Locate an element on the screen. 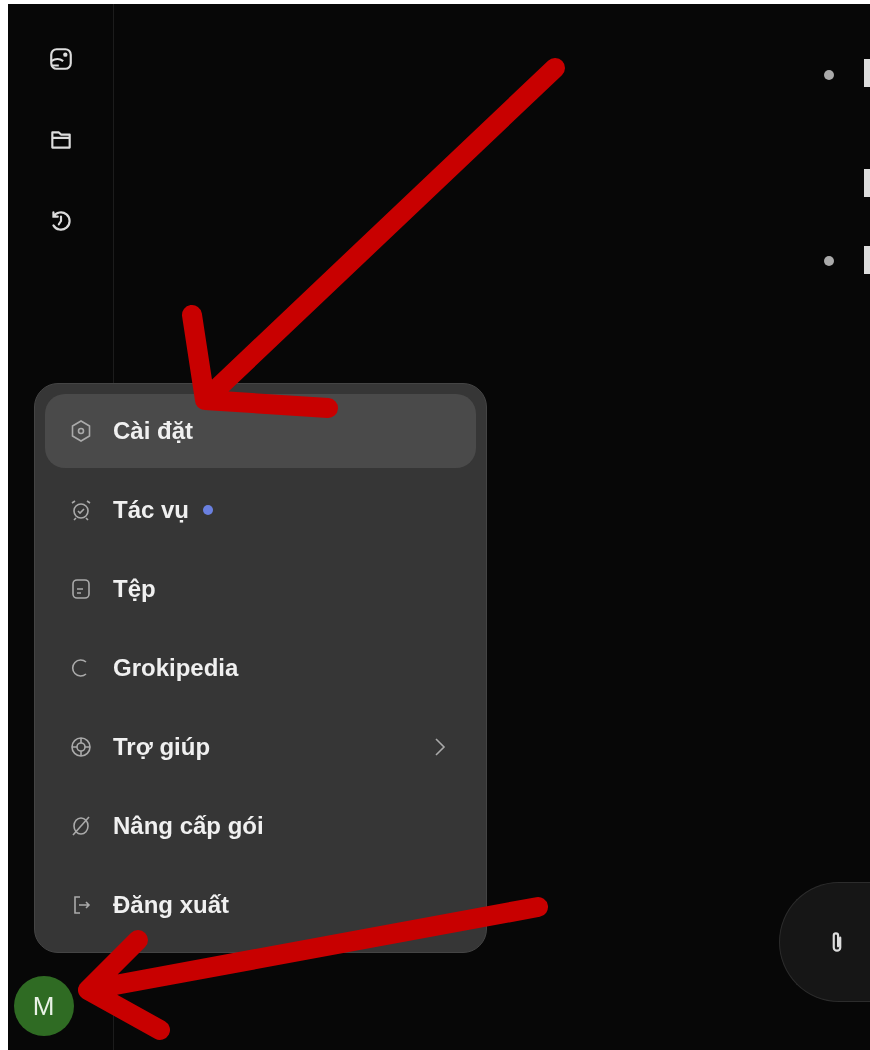 This screenshot has width=870, height=1050. menu-item: Cài đặt is located at coordinates (260, 431).